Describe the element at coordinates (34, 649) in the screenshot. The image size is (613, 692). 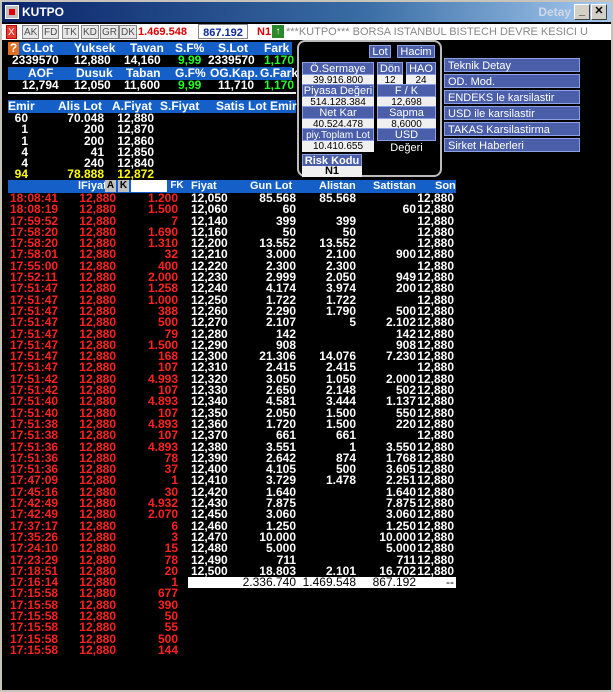
I see `trade-time: 17:15:58` at that location.